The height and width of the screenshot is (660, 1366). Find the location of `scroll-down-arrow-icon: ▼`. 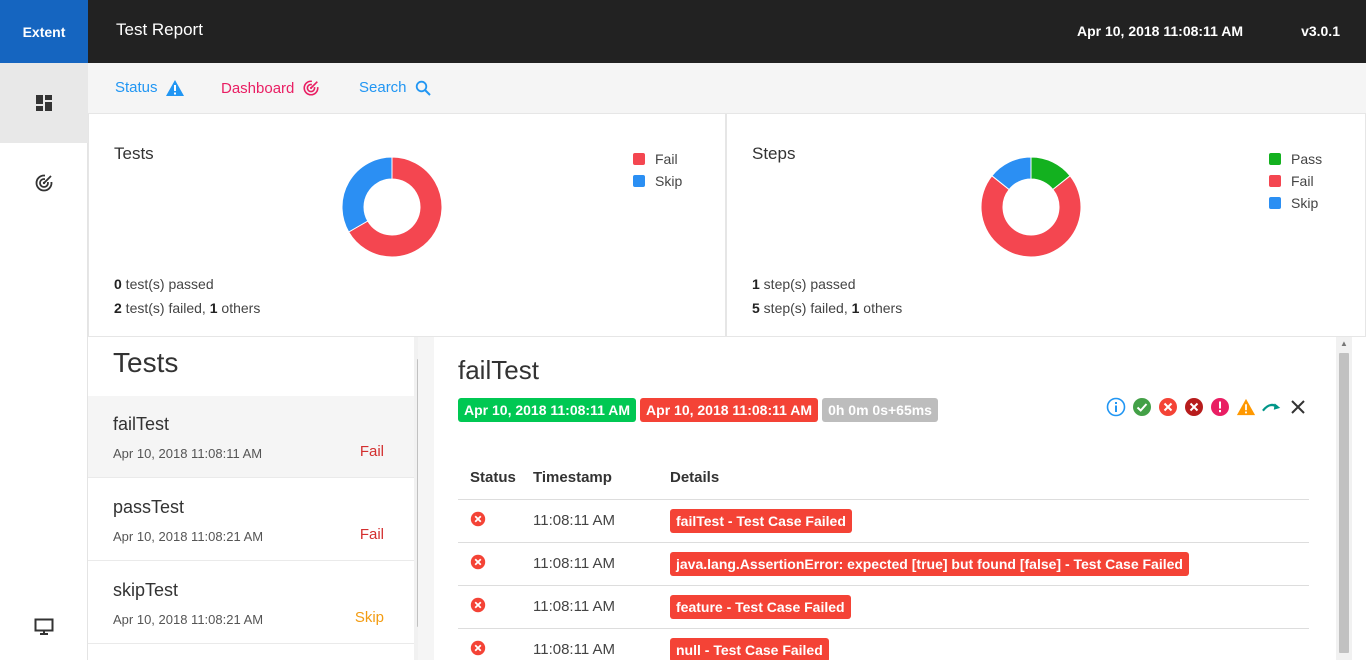

scroll-down-arrow-icon: ▼ is located at coordinates (416, 634).